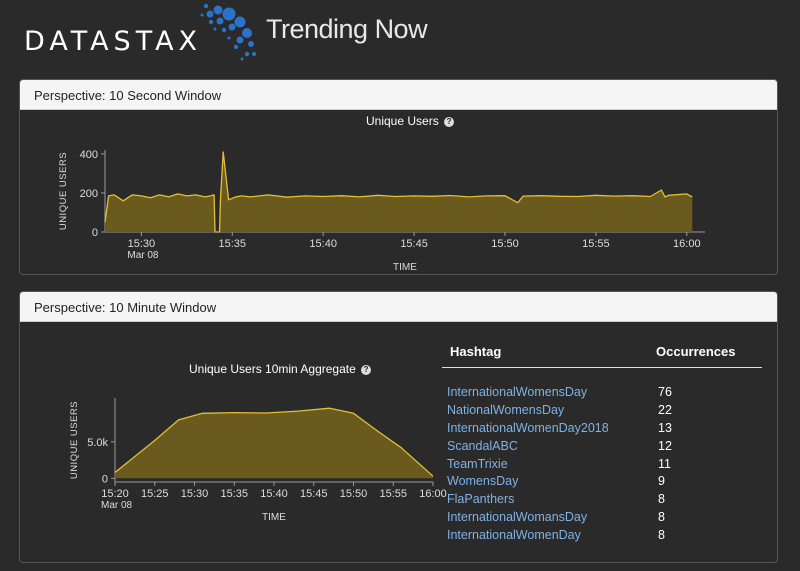 The height and width of the screenshot is (571, 800). What do you see at coordinates (398, 95) in the screenshot?
I see `panel-heading: Perspective: 10 Second Window` at bounding box center [398, 95].